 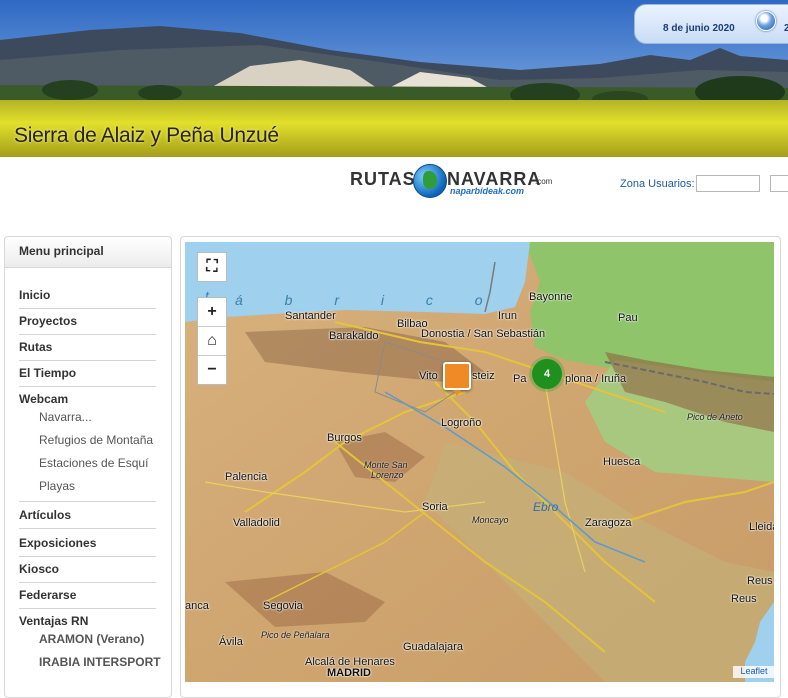 I want to click on password-input, so click(x=779, y=183).